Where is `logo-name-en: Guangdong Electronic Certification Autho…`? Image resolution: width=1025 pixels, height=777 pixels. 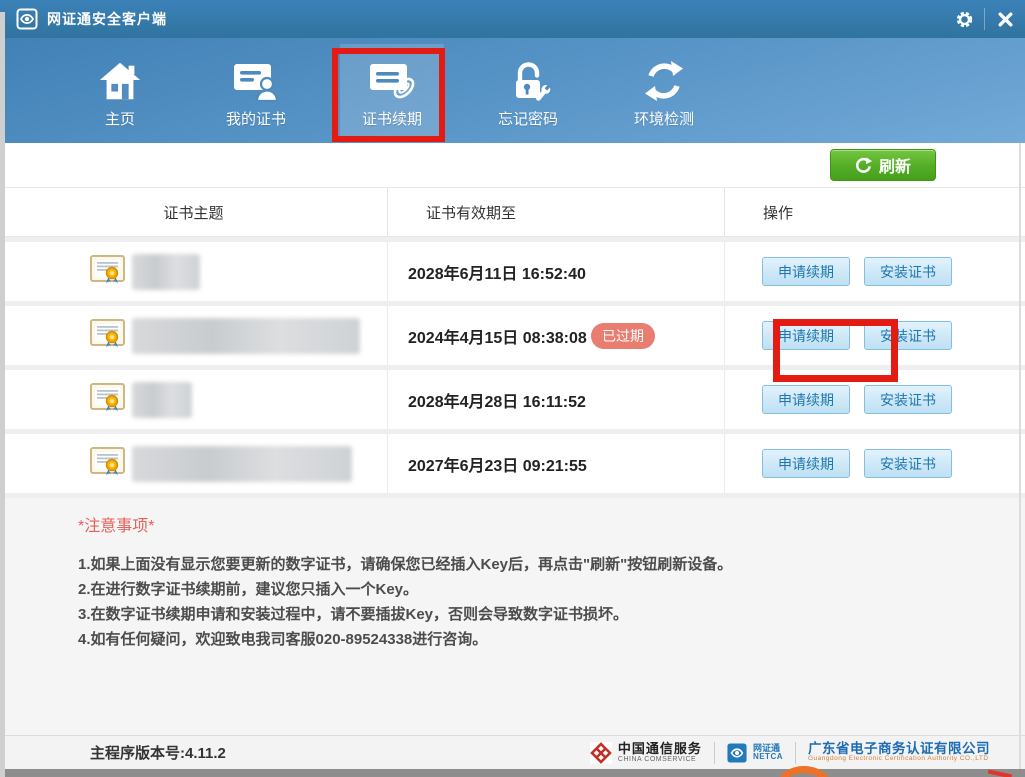 logo-name-en: Guangdong Electronic Certification Autho… is located at coordinates (898, 759).